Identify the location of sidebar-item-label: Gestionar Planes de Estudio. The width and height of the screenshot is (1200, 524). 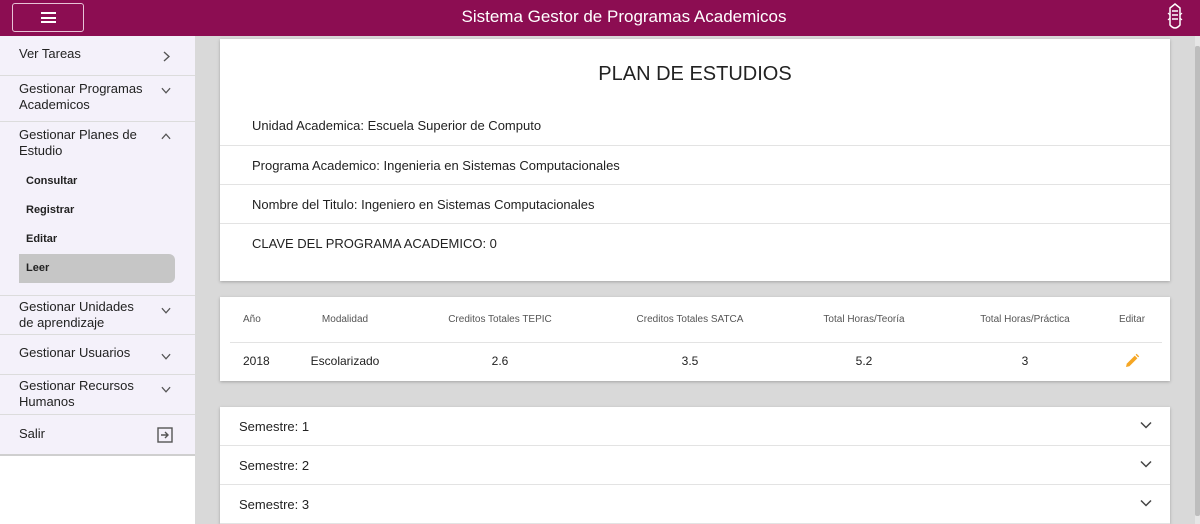
(78, 142).